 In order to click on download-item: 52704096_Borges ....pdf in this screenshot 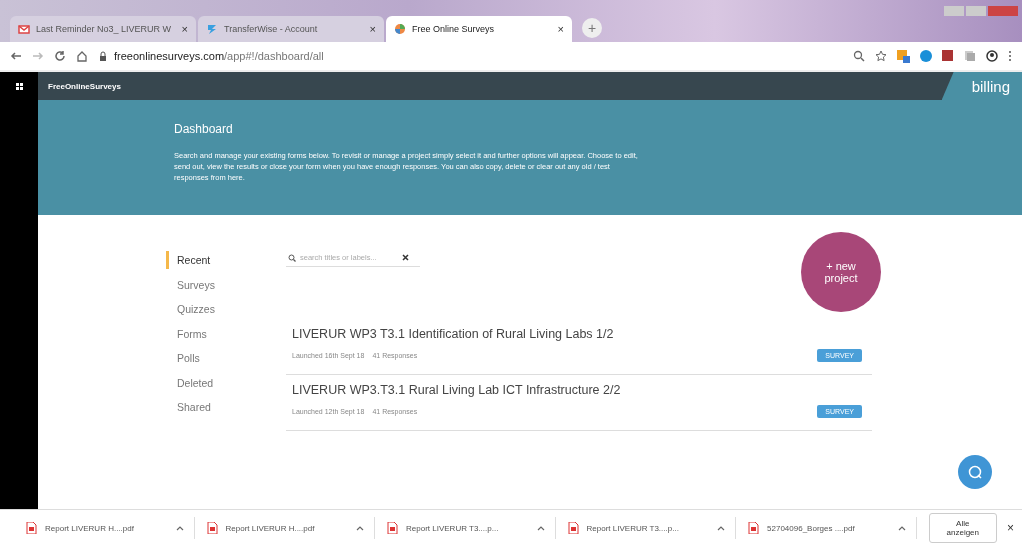, I will do `click(828, 528)`.